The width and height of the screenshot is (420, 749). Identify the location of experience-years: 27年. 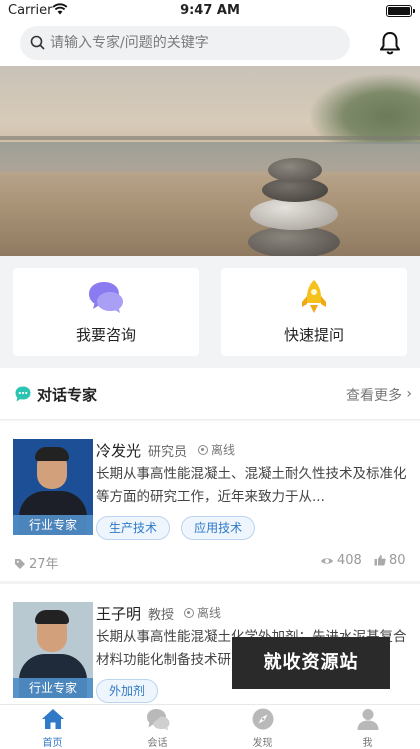
(36, 562).